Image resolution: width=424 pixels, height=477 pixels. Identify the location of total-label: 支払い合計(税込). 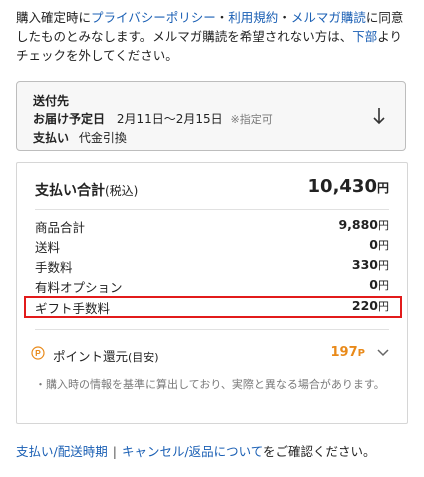
(86, 190).